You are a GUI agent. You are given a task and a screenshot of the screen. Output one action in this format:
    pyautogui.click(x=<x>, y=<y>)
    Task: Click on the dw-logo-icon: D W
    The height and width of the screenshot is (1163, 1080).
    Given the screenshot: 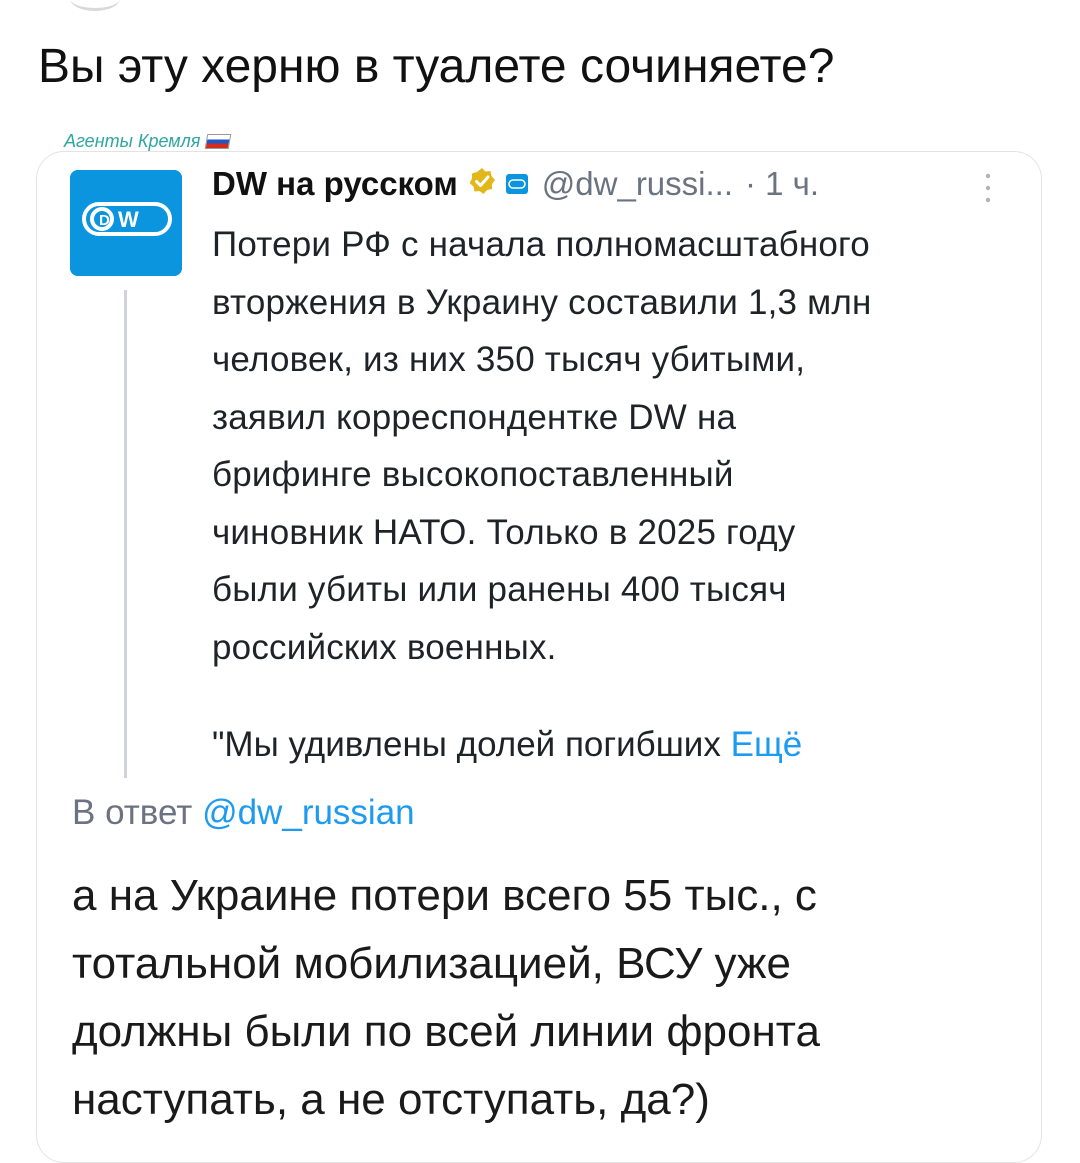 What is the action you would take?
    pyautogui.click(x=126, y=223)
    